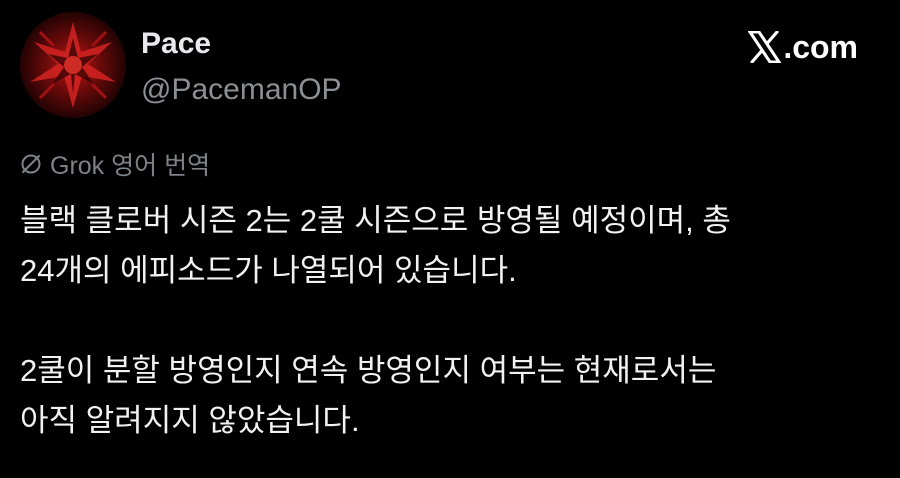 The image size is (900, 478). I want to click on tweet-line: 2쿨이 분할 방영인지 연속 방영인지 여부는 현재로서는, so click(368, 370).